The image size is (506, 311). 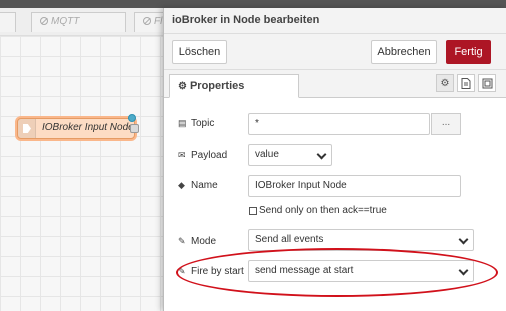 What do you see at coordinates (290, 155) in the screenshot?
I see `payload-select: value` at bounding box center [290, 155].